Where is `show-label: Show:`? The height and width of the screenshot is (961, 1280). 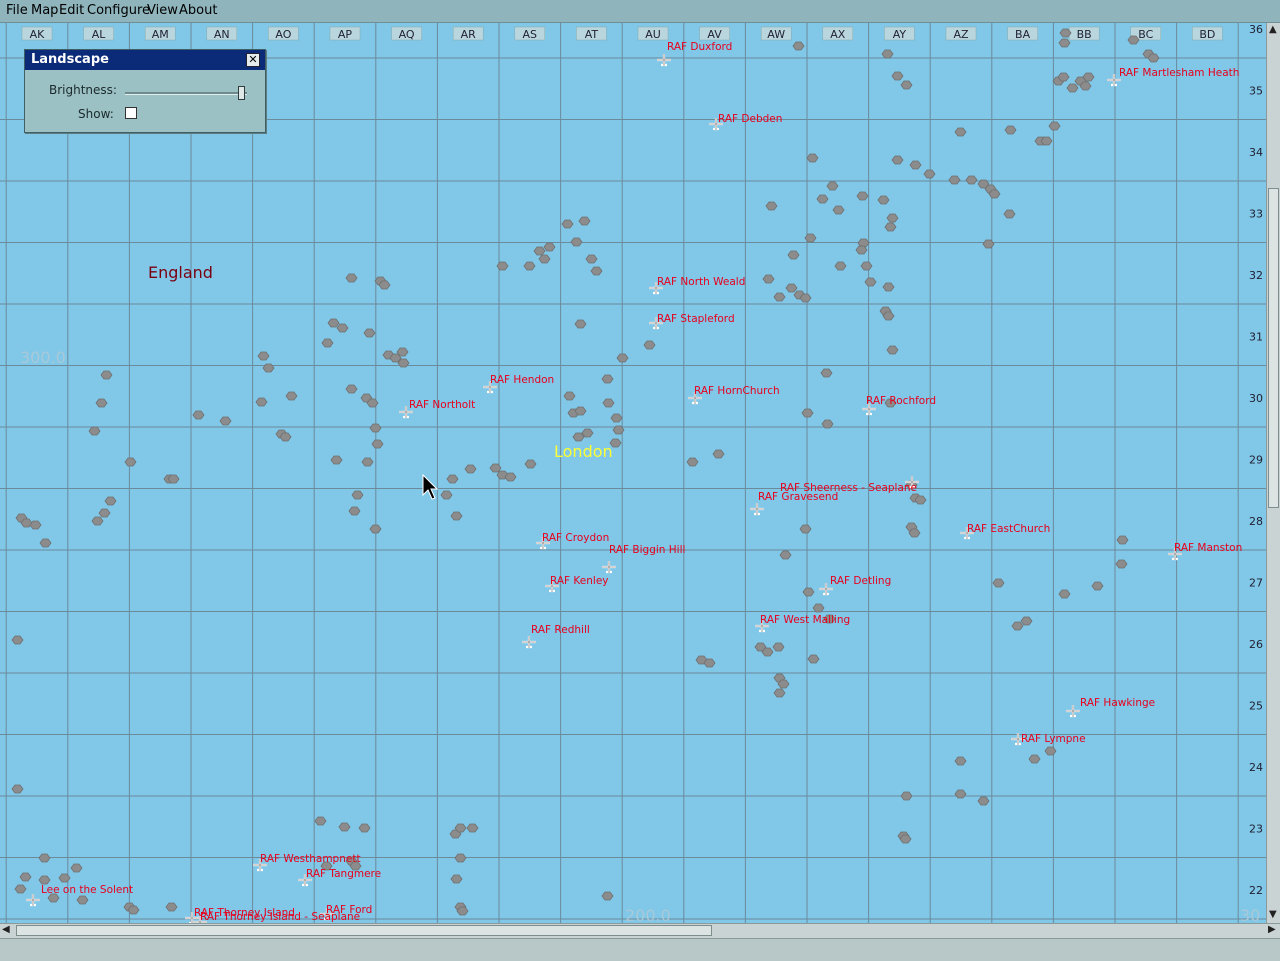 show-label: Show: is located at coordinates (96, 114).